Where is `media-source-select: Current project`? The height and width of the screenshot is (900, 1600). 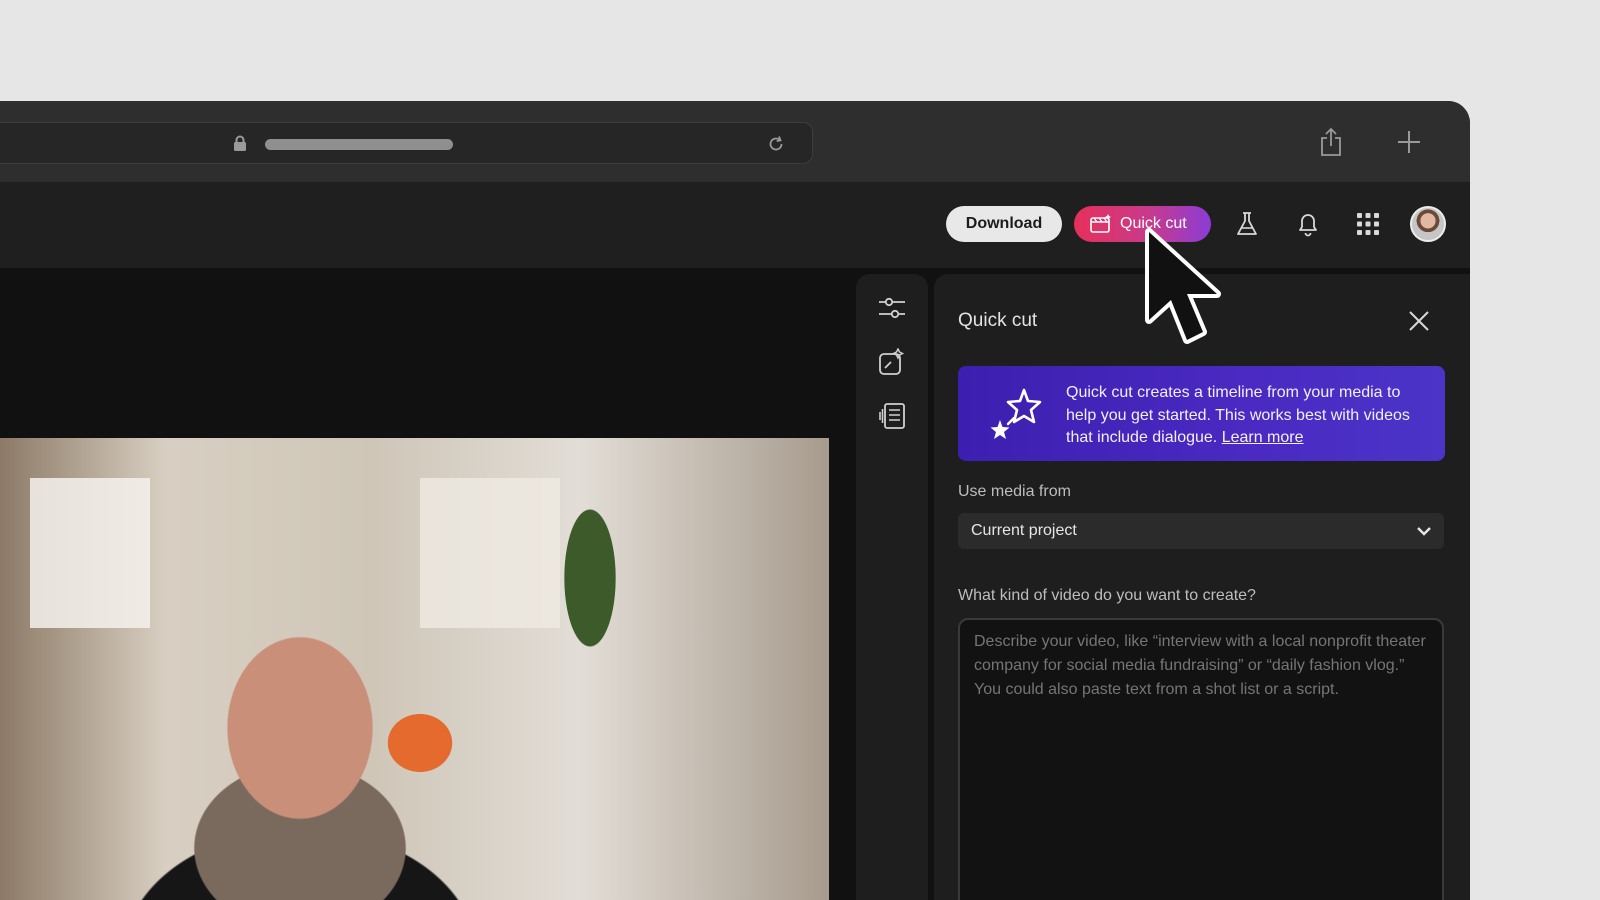 media-source-select: Current project is located at coordinates (1201, 531).